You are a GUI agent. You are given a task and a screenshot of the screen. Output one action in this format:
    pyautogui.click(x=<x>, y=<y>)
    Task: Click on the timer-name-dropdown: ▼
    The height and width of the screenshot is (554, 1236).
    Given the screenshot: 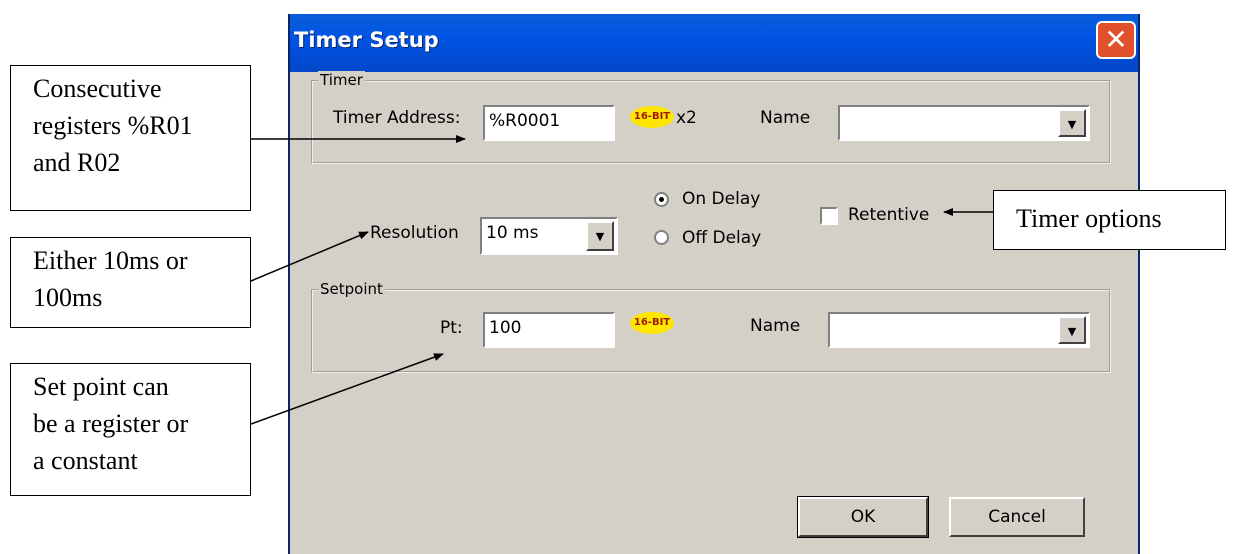 What is the action you would take?
    pyautogui.click(x=964, y=123)
    